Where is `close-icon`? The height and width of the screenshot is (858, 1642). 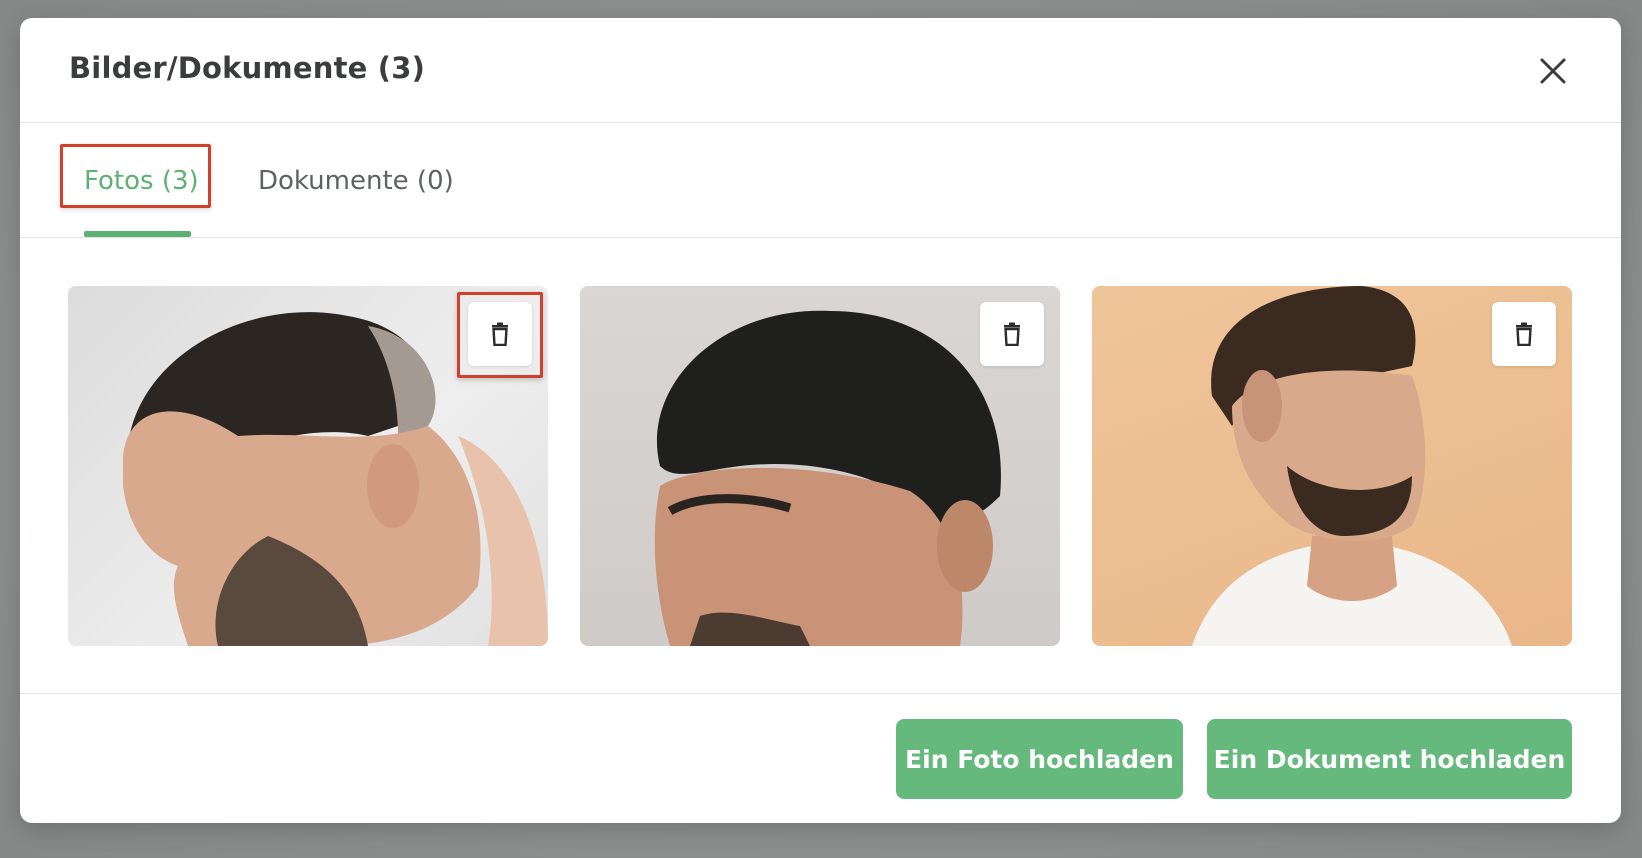
close-icon is located at coordinates (1553, 71).